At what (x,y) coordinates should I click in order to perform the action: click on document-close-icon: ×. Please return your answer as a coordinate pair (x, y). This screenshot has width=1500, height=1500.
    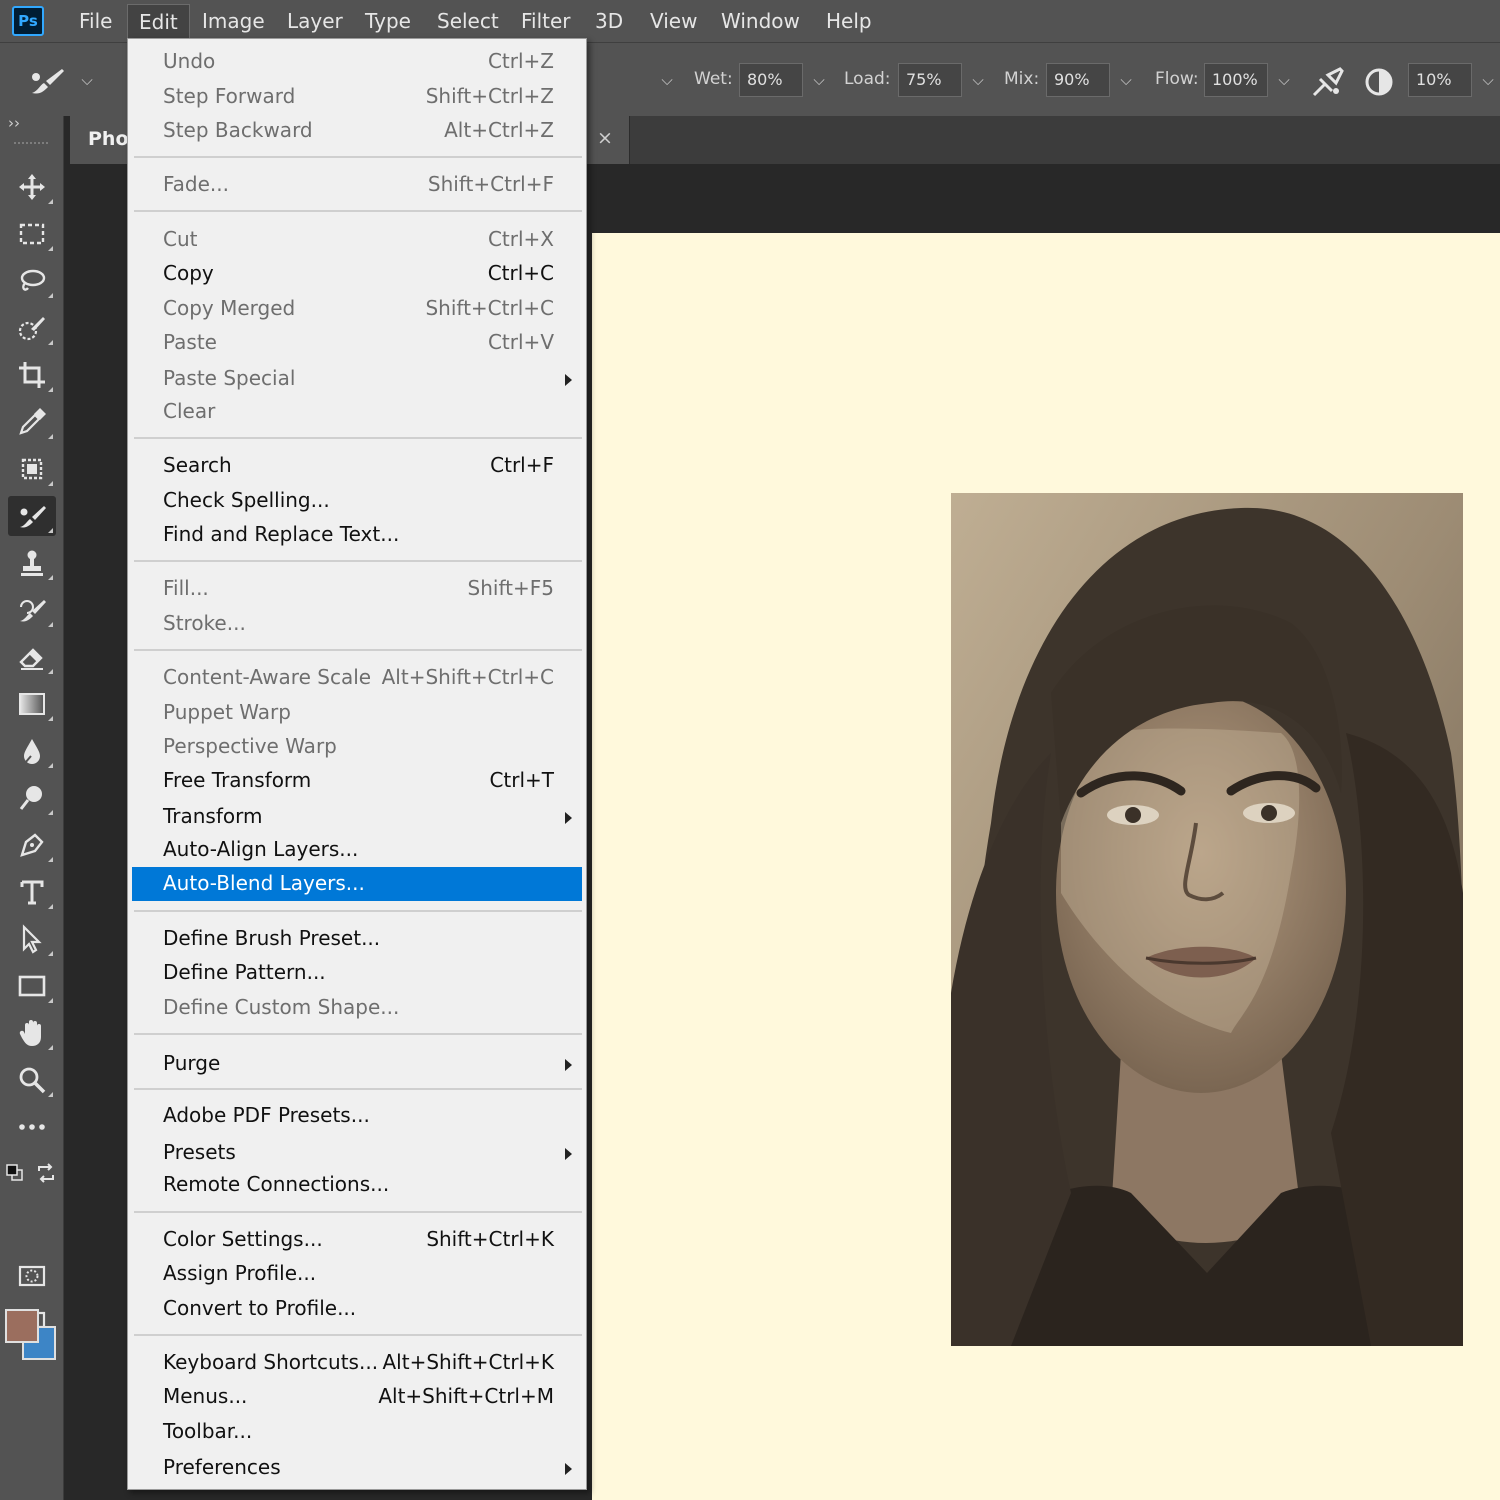
    Looking at the image, I should click on (605, 138).